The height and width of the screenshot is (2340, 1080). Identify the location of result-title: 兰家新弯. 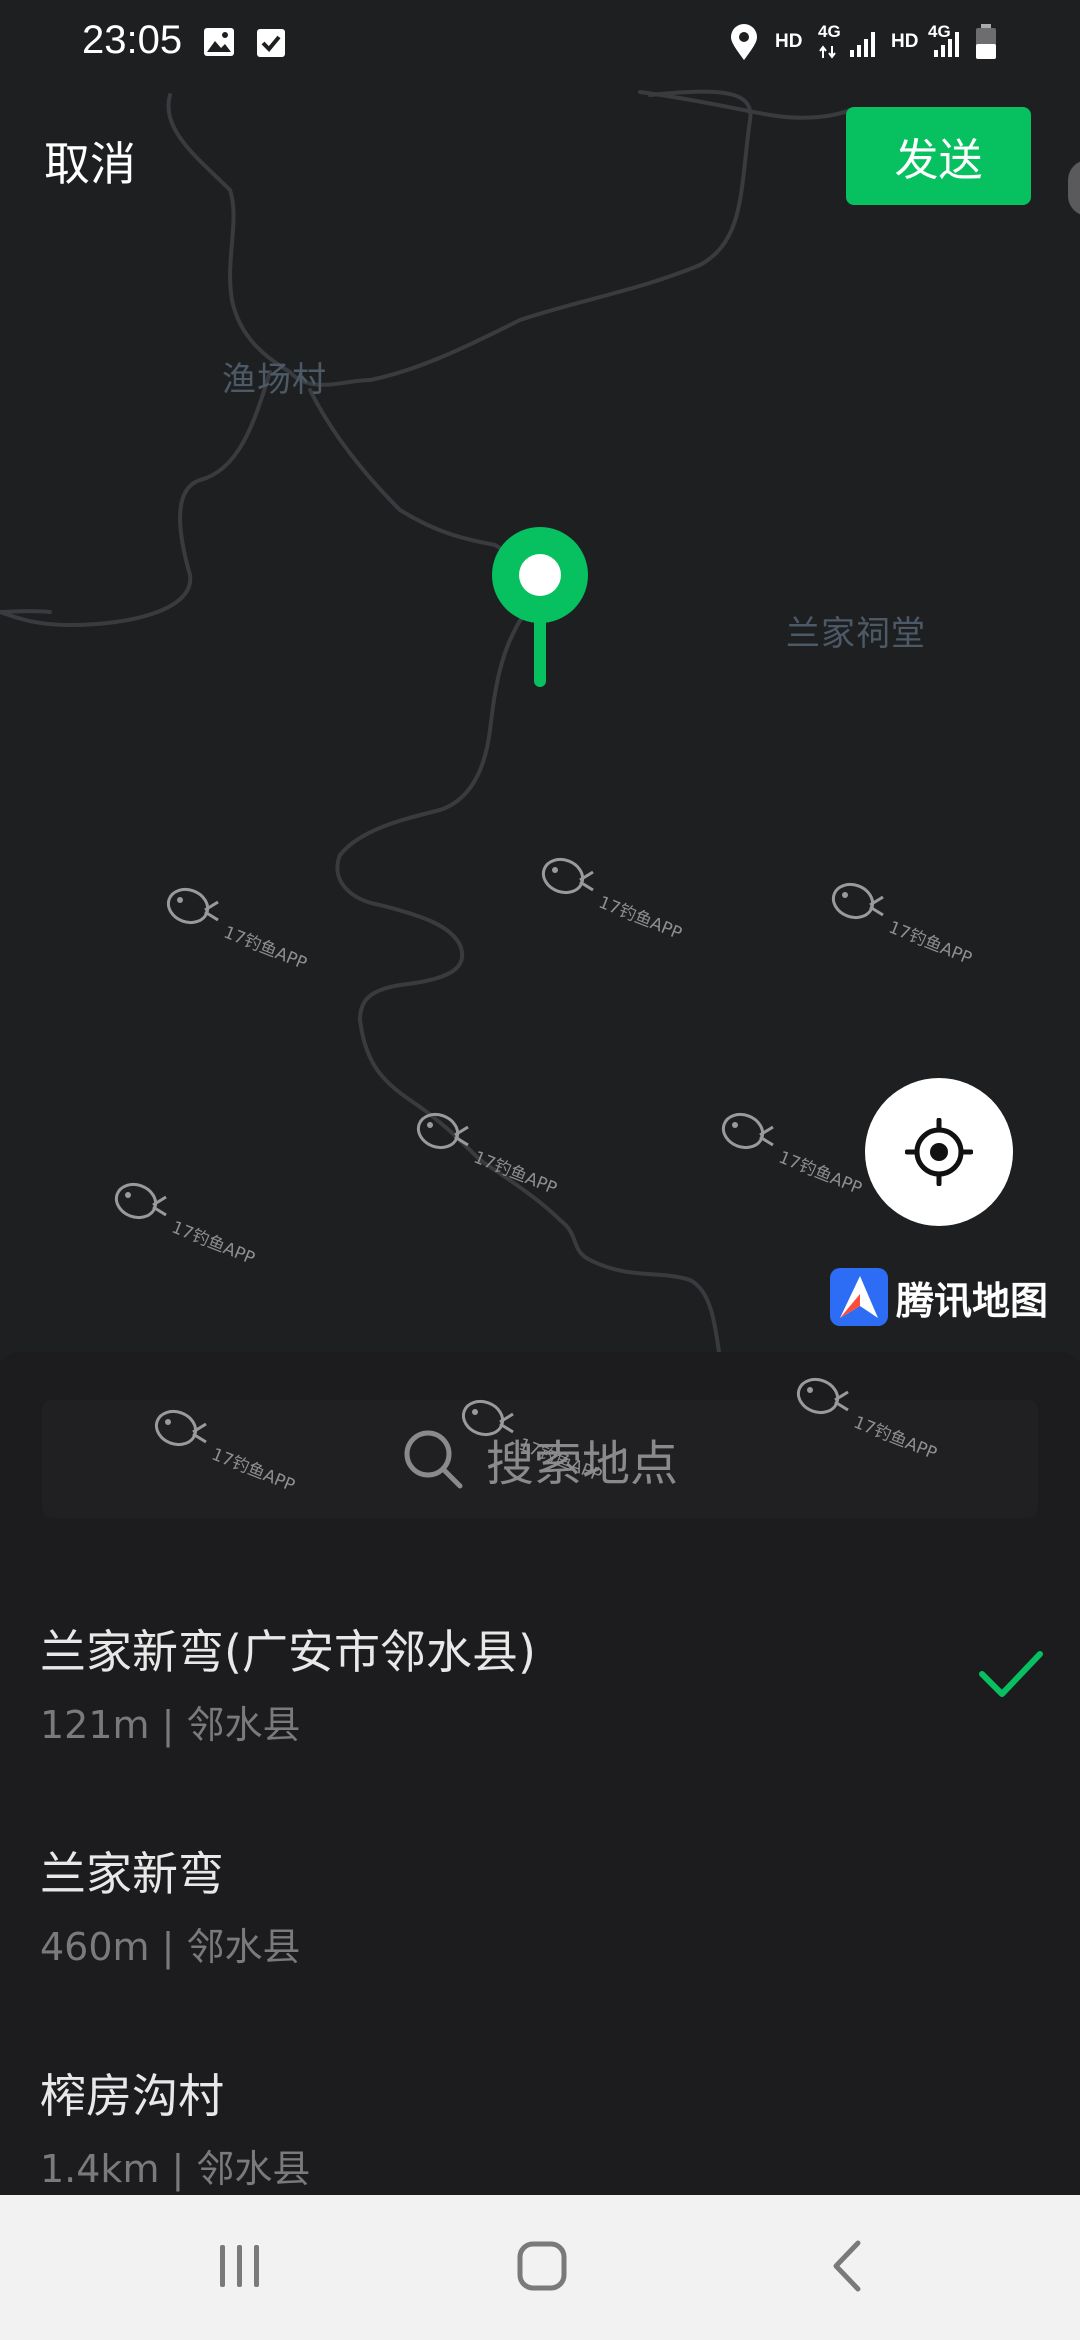
(132, 1874).